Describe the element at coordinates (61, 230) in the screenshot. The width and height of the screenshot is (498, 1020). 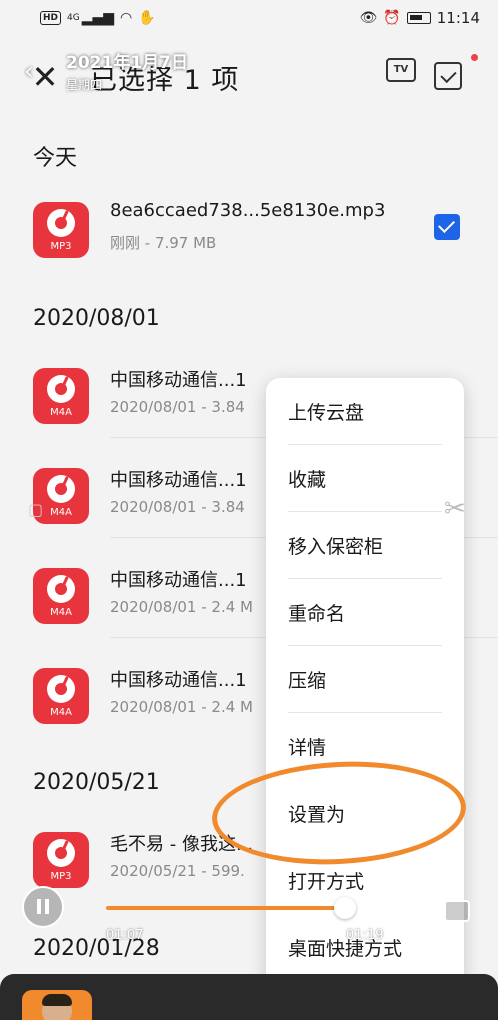
I see `audio-file-icon: MP3` at that location.